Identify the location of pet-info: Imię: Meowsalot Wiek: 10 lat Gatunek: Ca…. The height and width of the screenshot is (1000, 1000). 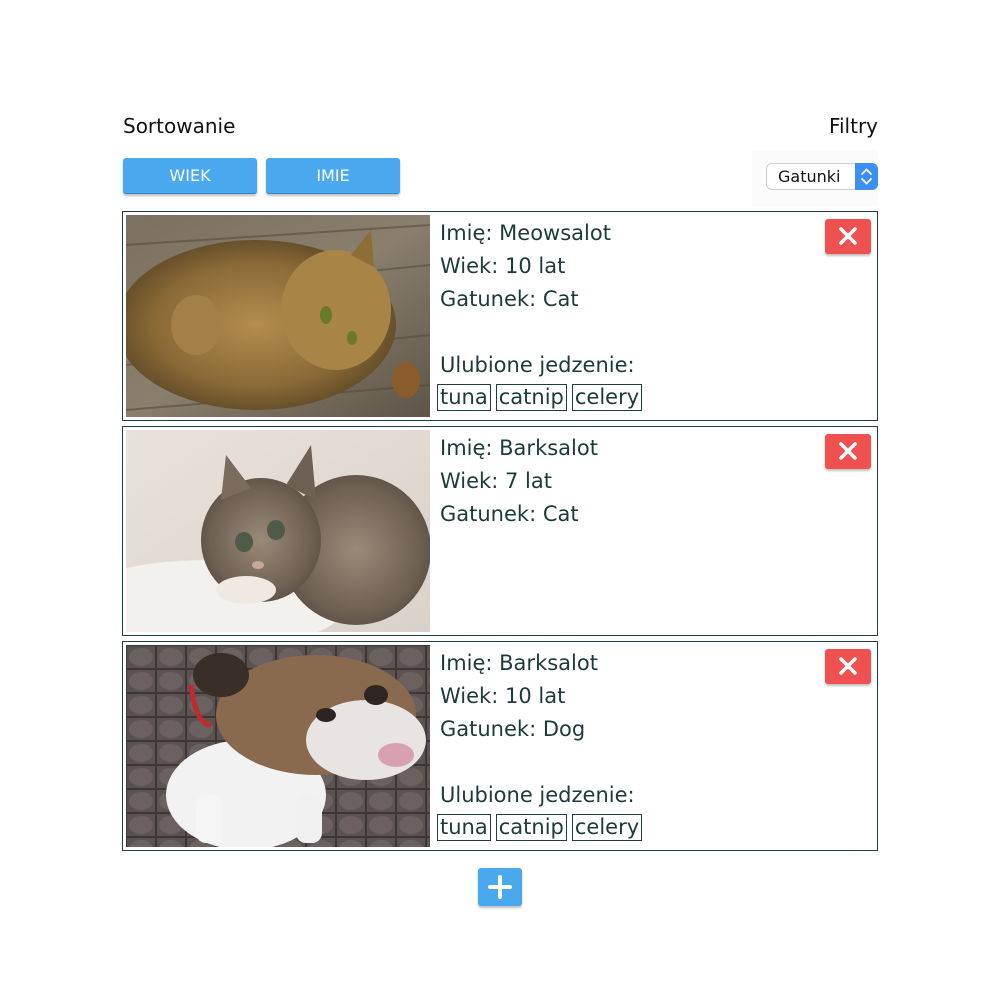
(540, 314).